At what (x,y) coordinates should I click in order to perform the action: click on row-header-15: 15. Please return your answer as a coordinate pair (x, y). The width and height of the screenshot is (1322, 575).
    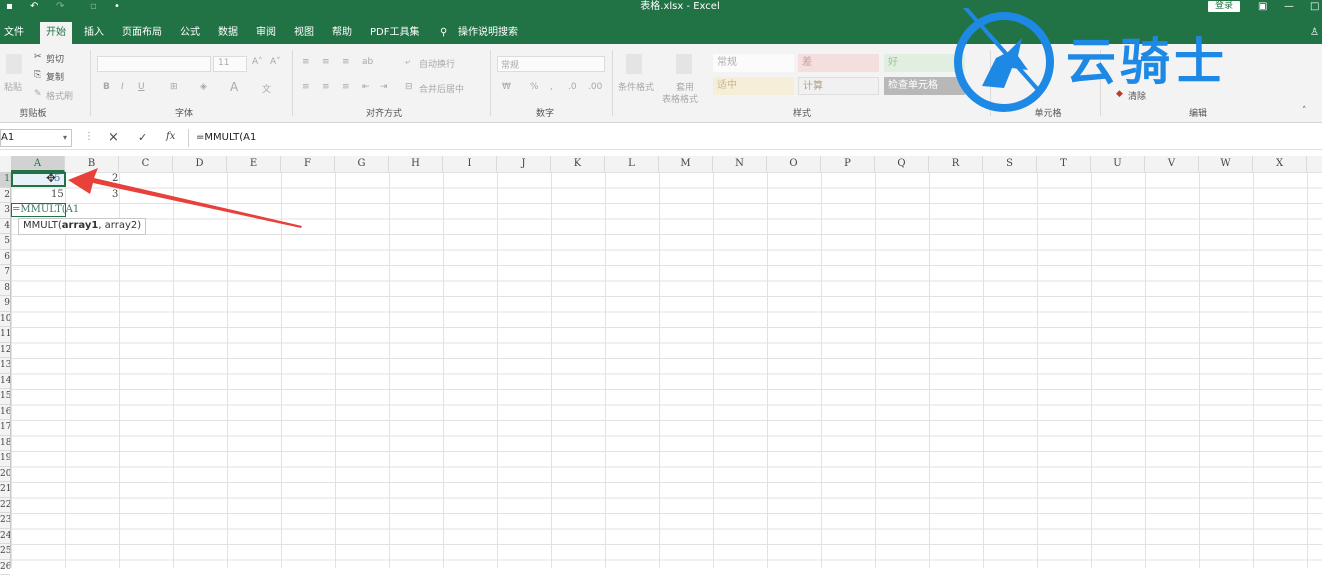
    Looking at the image, I should click on (5, 397).